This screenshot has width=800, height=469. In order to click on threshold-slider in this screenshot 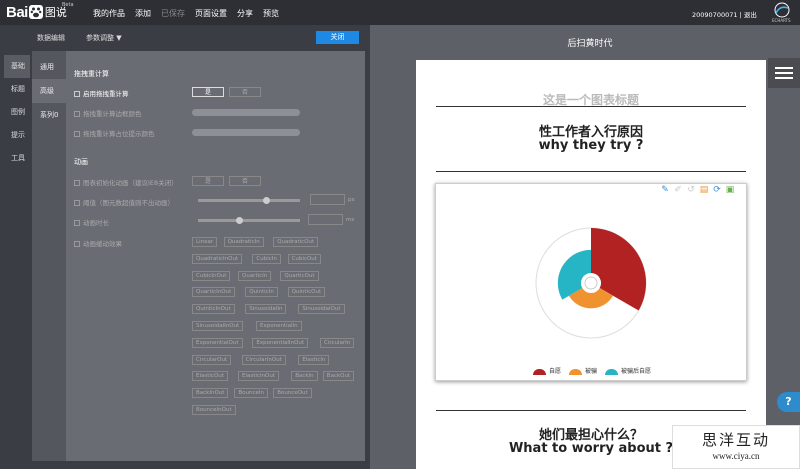, I will do `click(249, 200)`.